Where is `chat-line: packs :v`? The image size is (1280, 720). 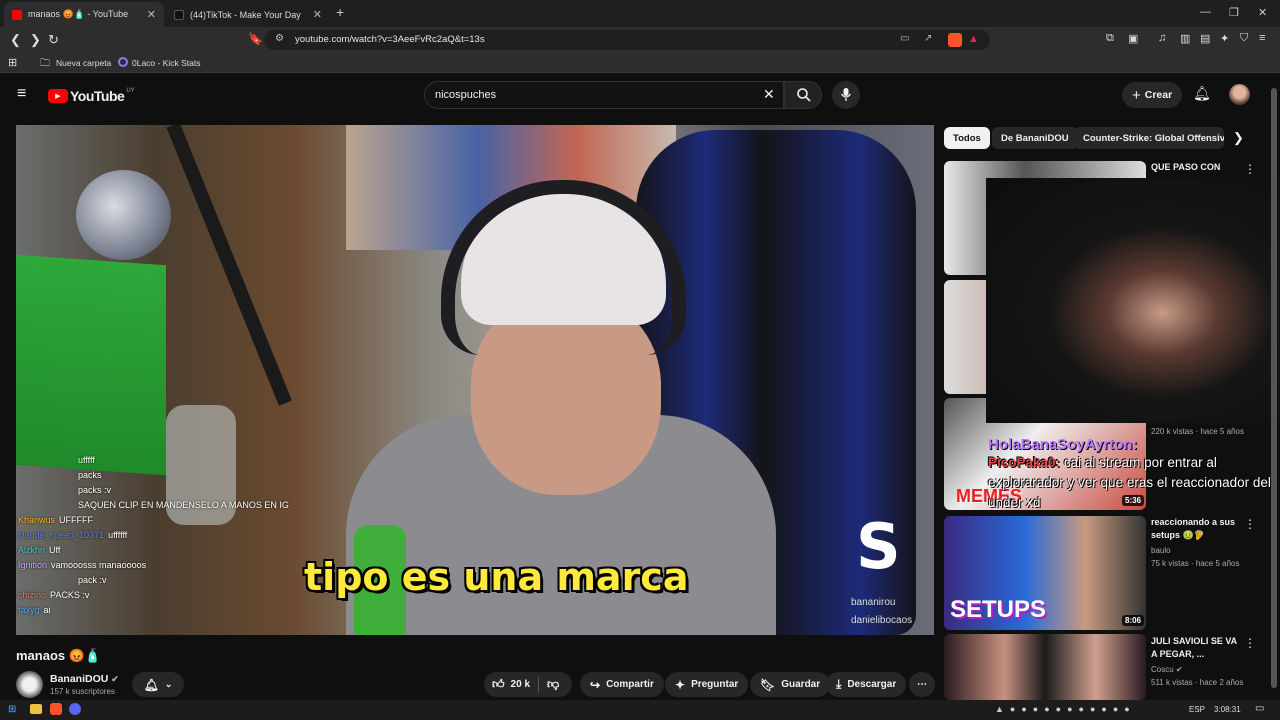 chat-line: packs :v is located at coordinates (64, 490).